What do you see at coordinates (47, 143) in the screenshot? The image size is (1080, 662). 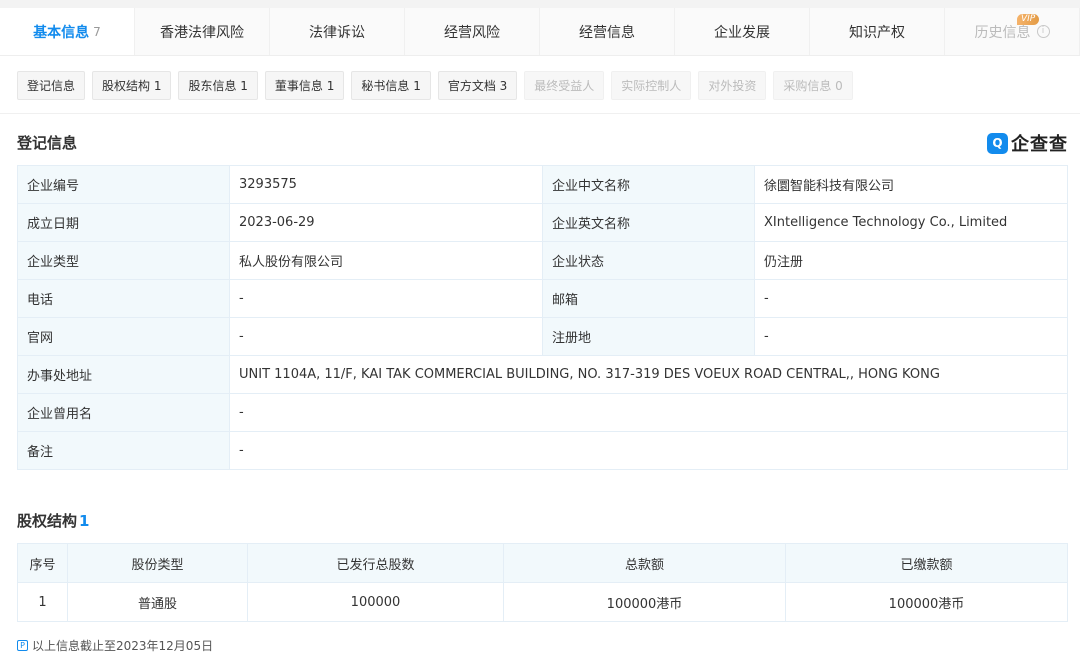 I see `registration-title: 登记信息` at bounding box center [47, 143].